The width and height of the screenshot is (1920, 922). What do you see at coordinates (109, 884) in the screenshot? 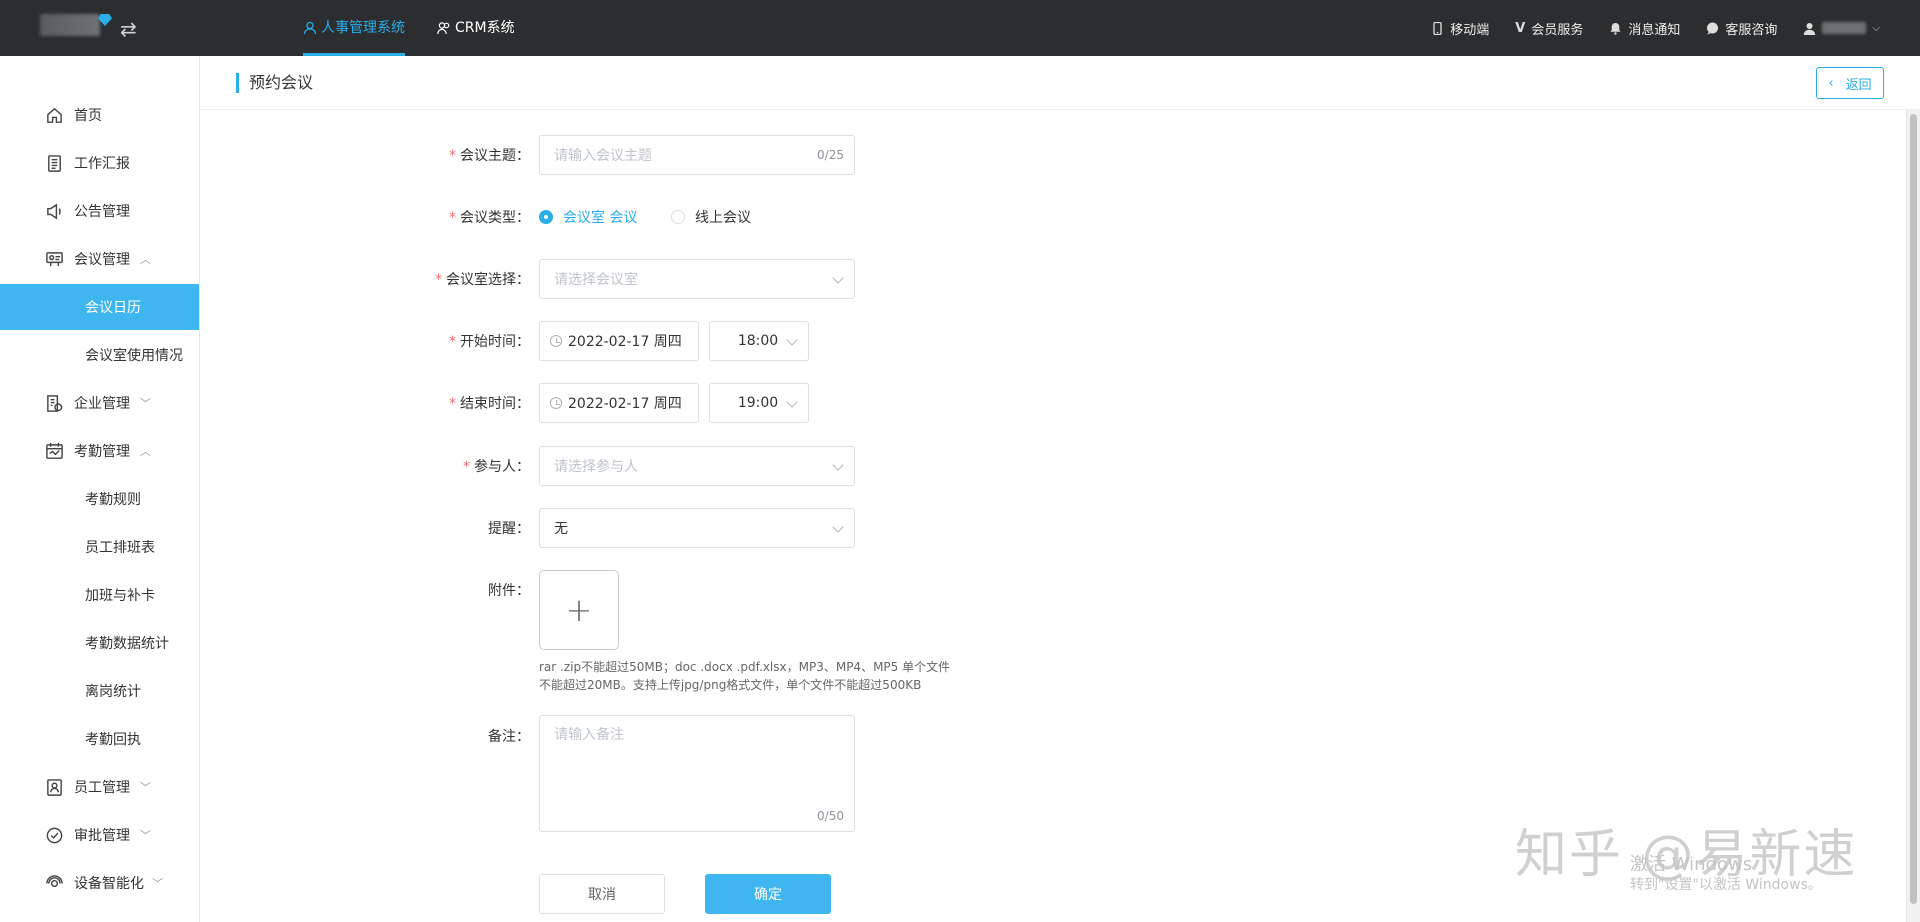
I see `sidebar-item-label: 设备智能化` at bounding box center [109, 884].